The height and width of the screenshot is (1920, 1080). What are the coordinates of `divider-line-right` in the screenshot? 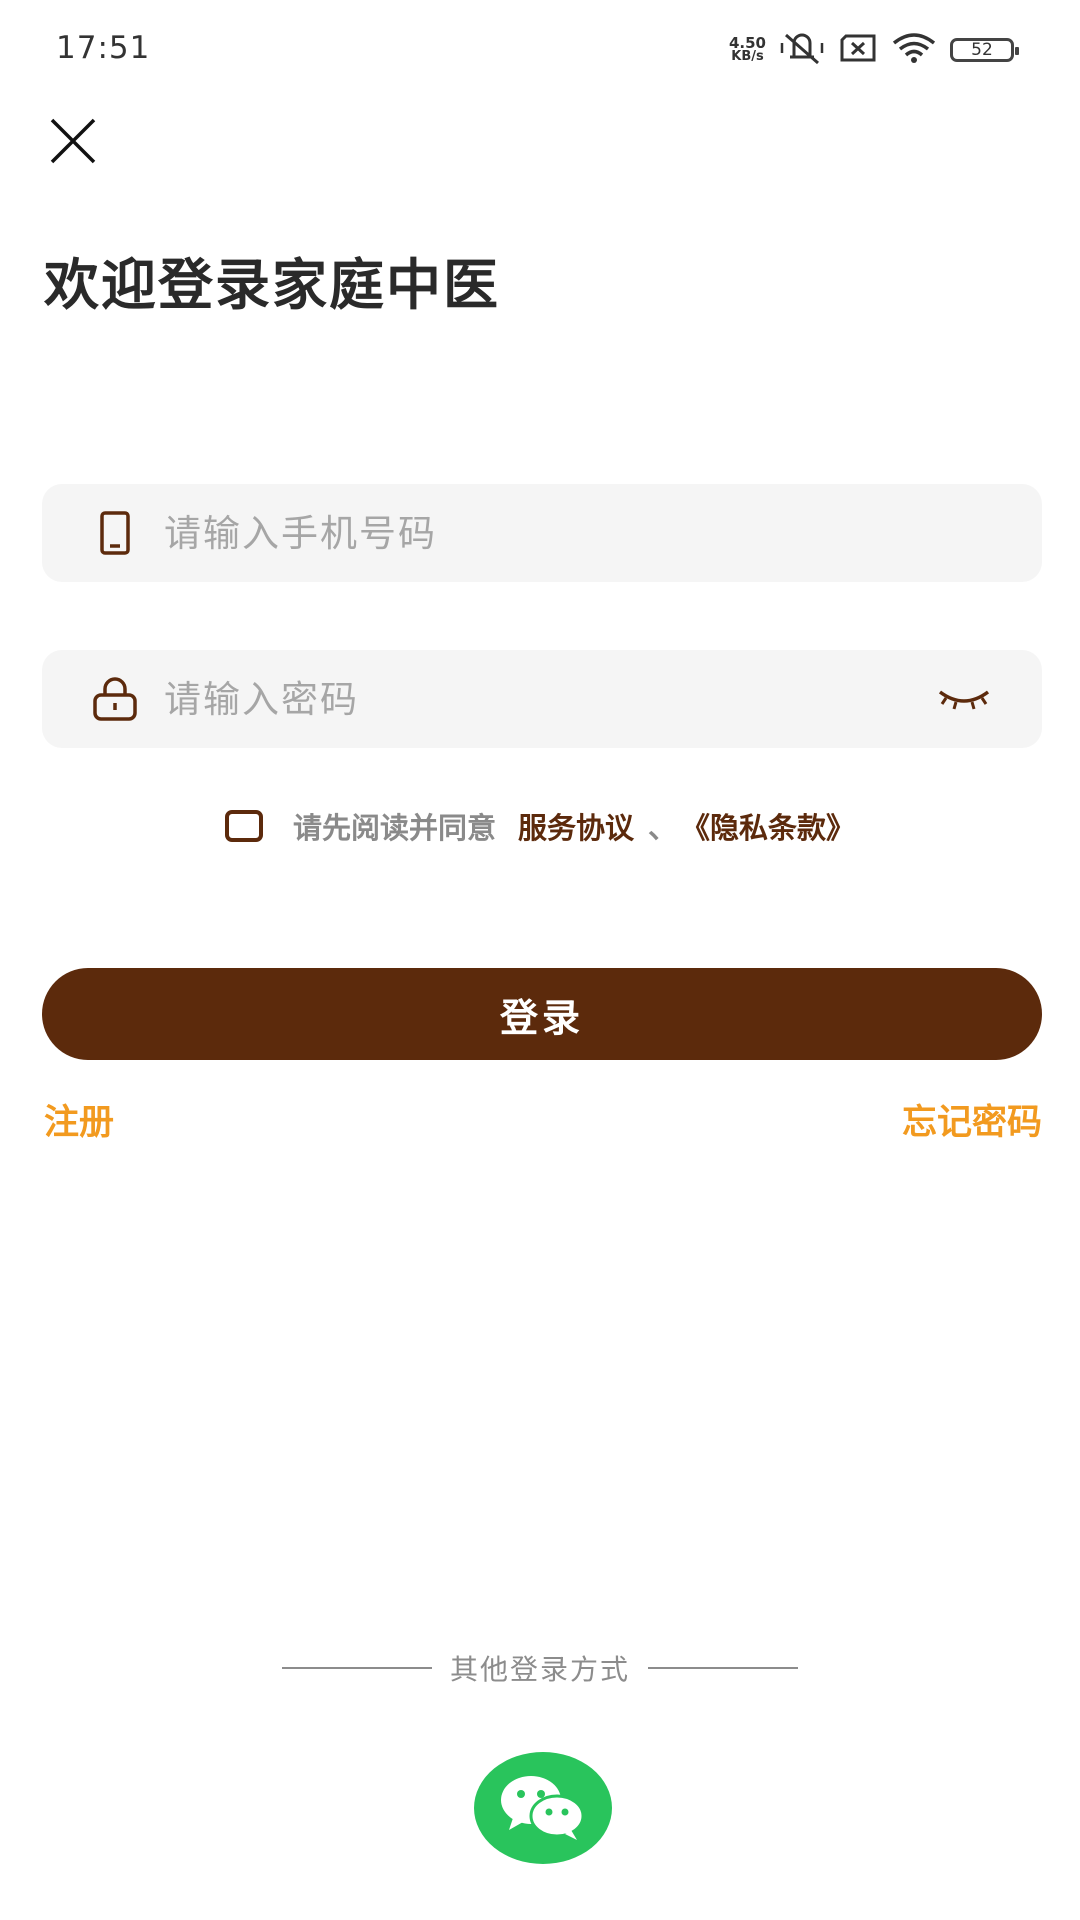 It's located at (723, 1668).